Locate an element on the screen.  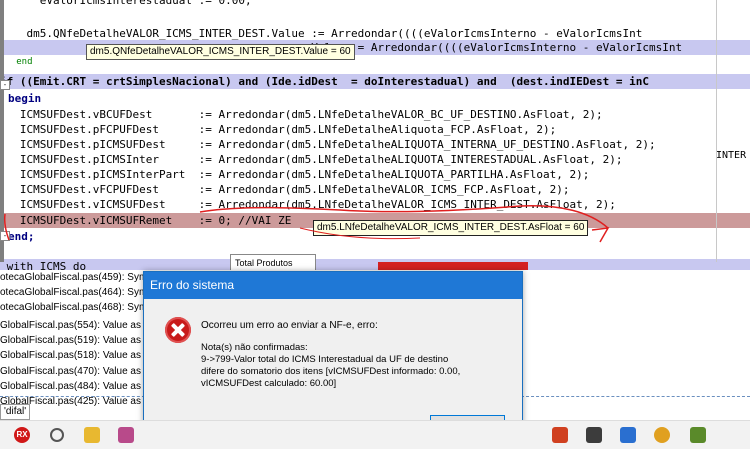
taskbar: RX is located at coordinates (375, 434).